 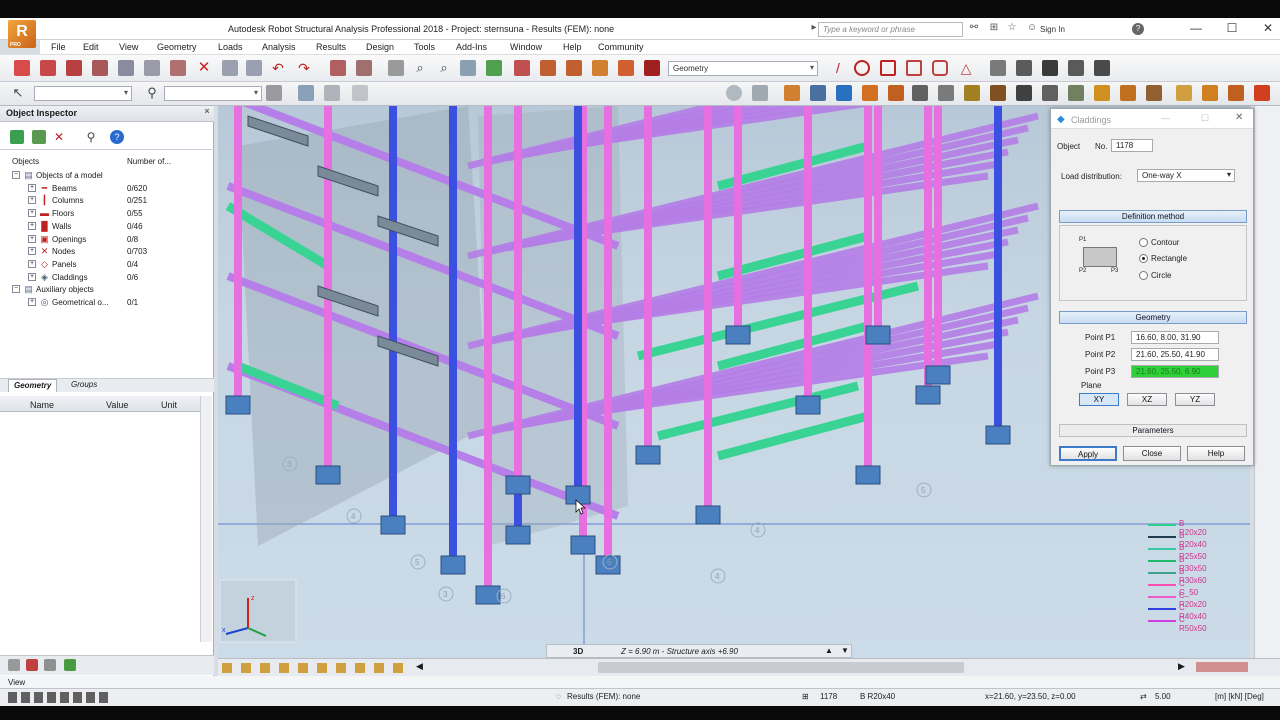 What do you see at coordinates (380, 47) in the screenshot?
I see `menu-design: Design` at bounding box center [380, 47].